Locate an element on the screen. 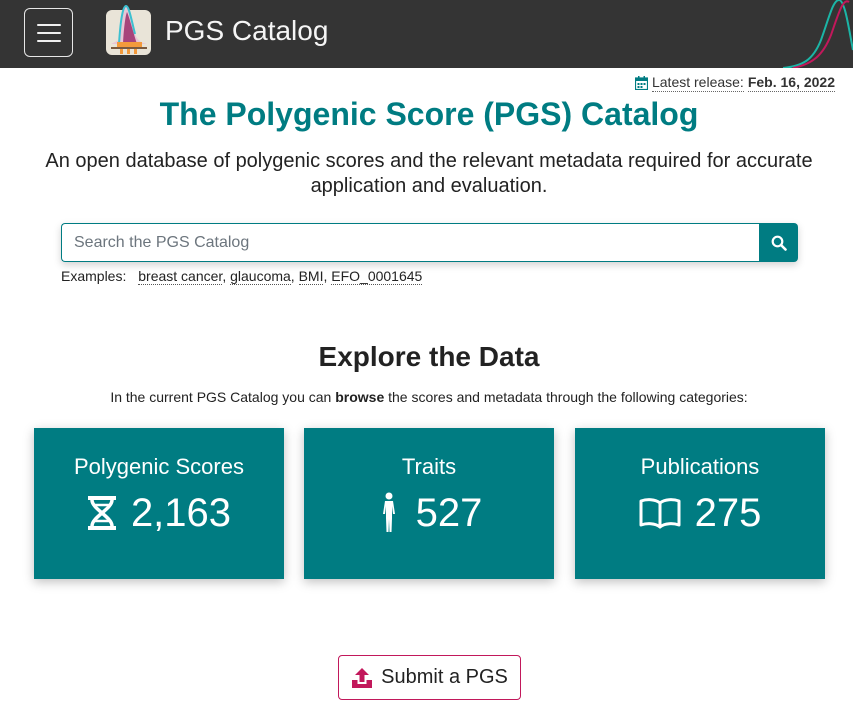 Image resolution: width=853 pixels, height=718 pixels. explore-intro-bold: browse is located at coordinates (360, 397).